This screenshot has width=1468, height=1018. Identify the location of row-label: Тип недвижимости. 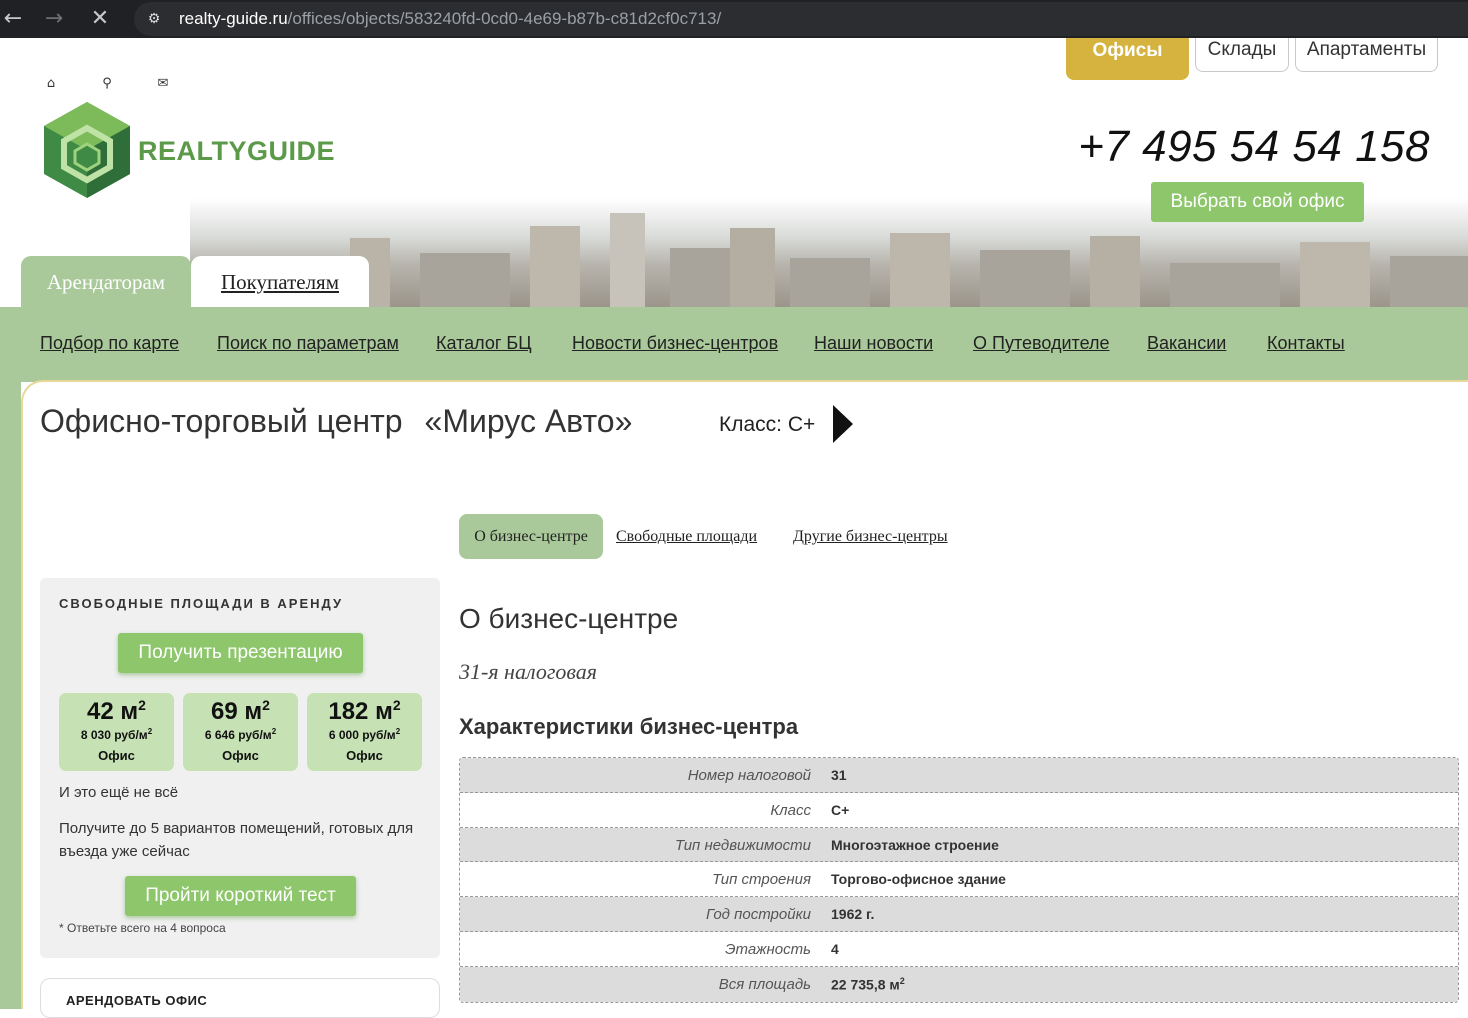
(743, 845).